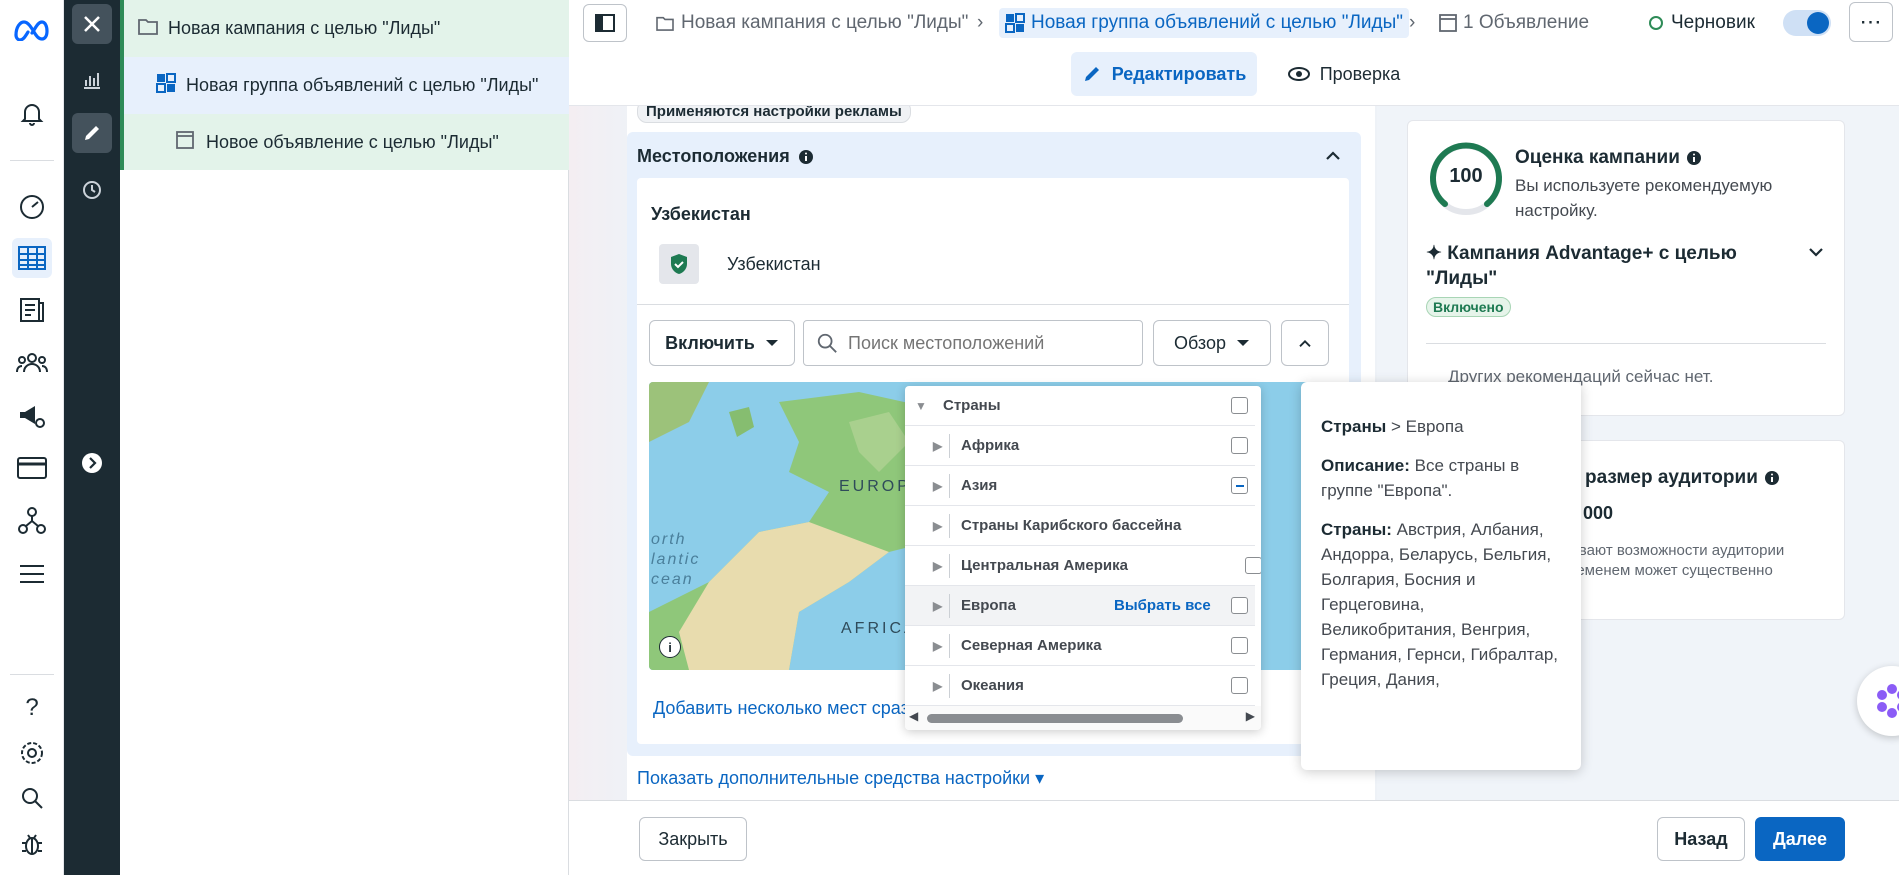 The width and height of the screenshot is (1899, 875). I want to click on dropdown-row-caribbean: ▶ Страны Карибского бассейна, so click(1080, 526).